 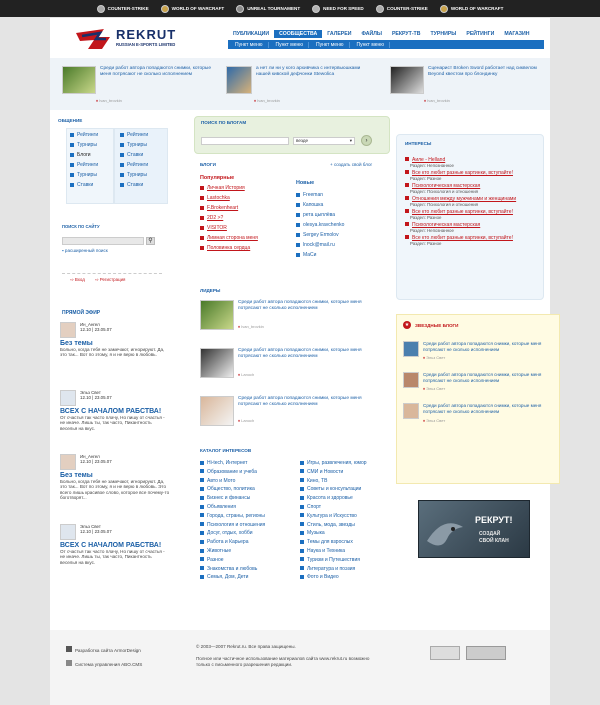 What do you see at coordinates (232, 542) in the screenshot?
I see `list-item: Работа и Карьера` at bounding box center [232, 542].